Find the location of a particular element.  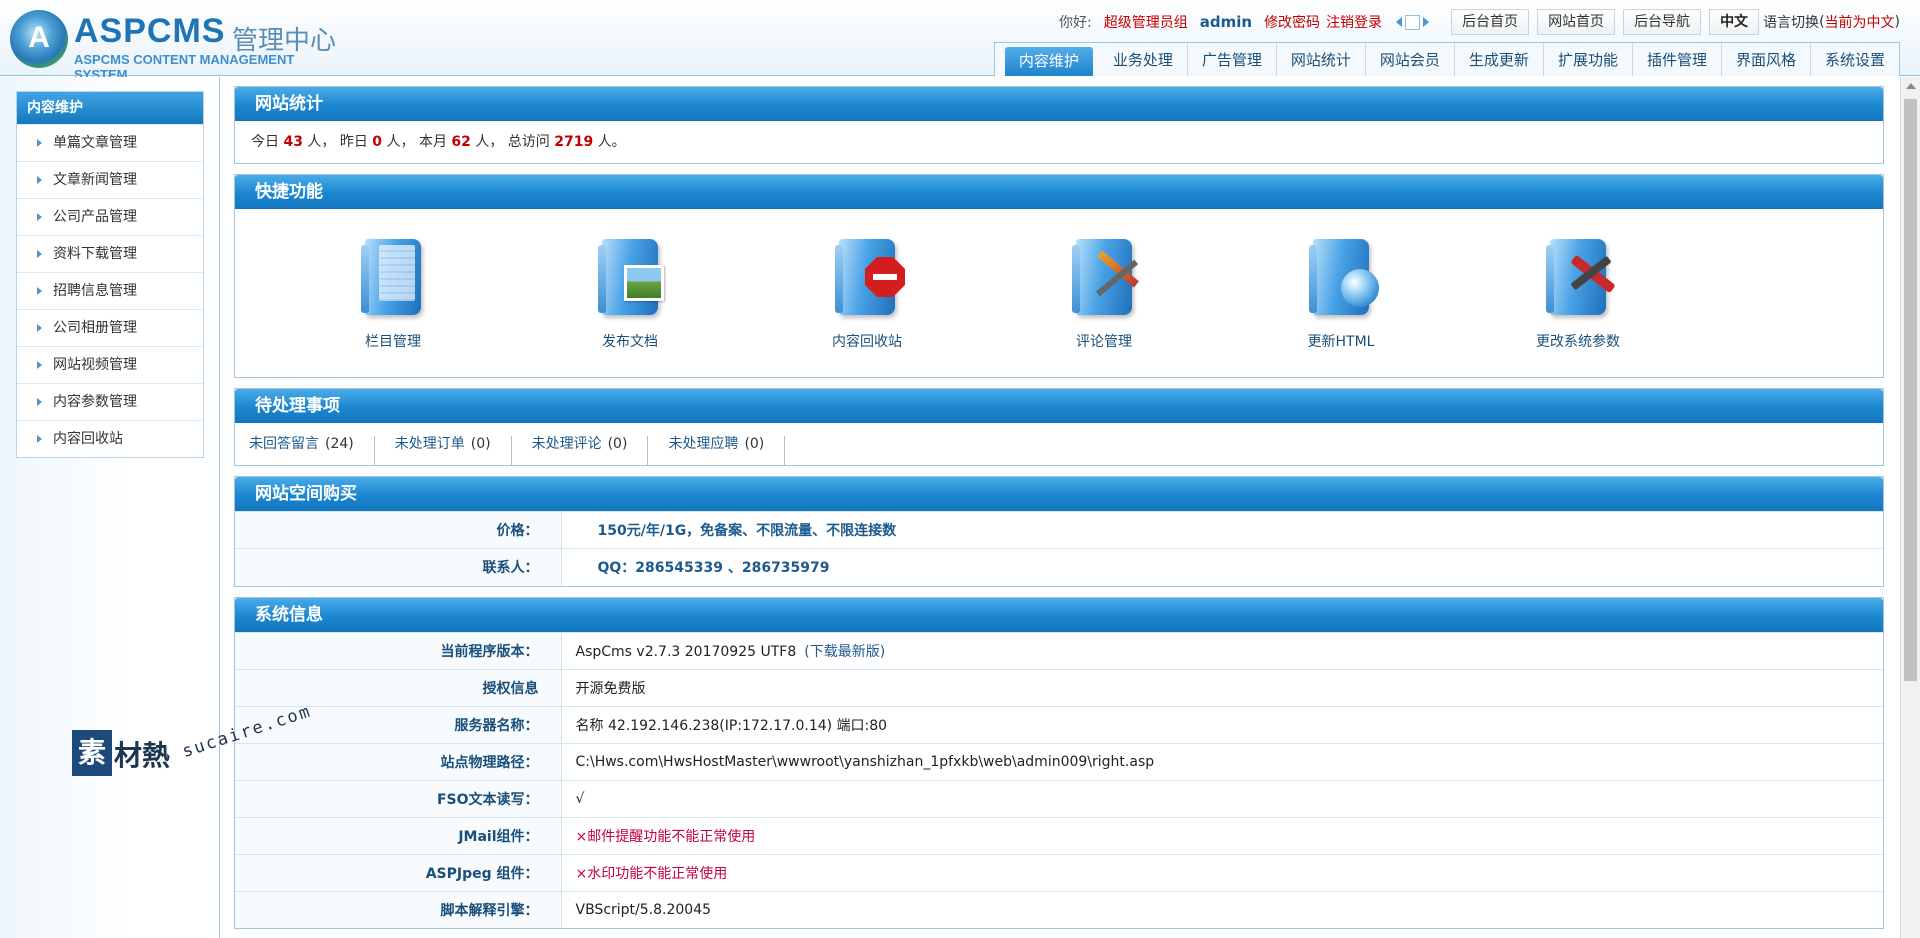

hosting-title: 网站空间购买 is located at coordinates (1059, 494).